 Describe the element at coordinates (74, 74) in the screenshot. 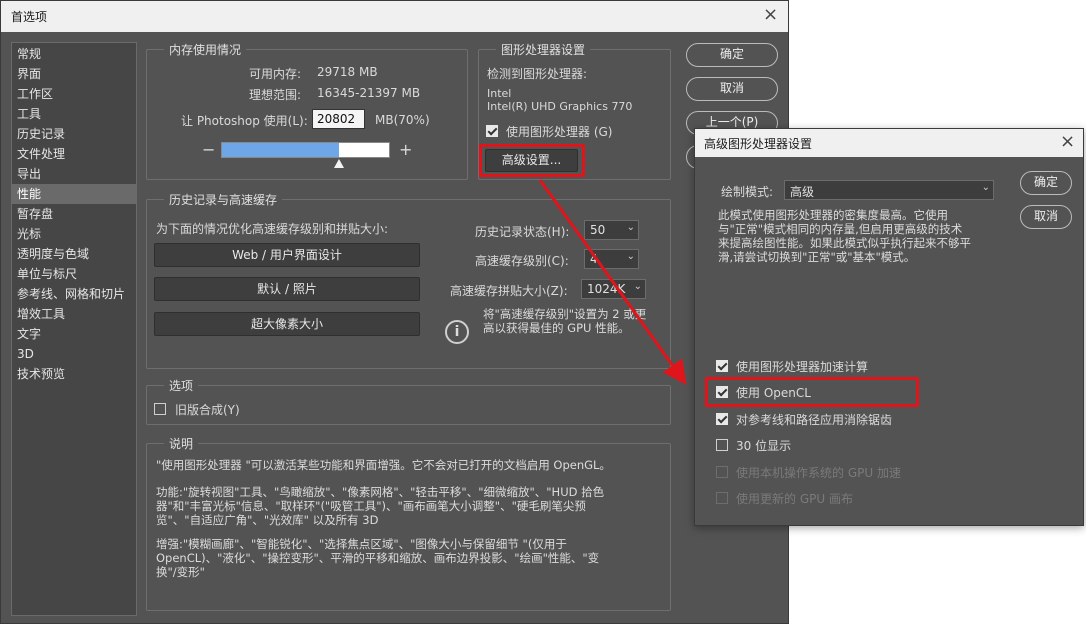

I see `sidebar-item-interface: 界面` at that location.